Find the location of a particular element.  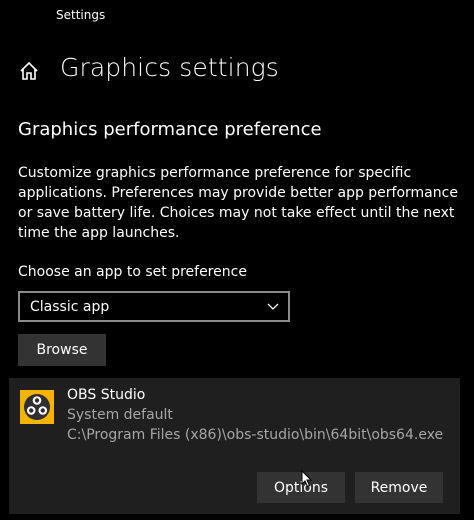

chevron-down-icon is located at coordinates (273, 306).